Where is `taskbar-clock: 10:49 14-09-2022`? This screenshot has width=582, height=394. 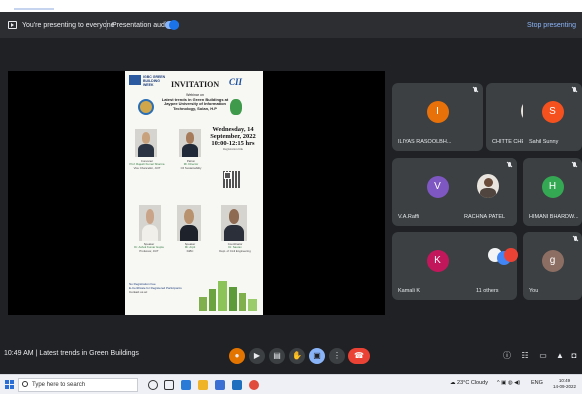 taskbar-clock: 10:49 14-09-2022 is located at coordinates (564, 384).